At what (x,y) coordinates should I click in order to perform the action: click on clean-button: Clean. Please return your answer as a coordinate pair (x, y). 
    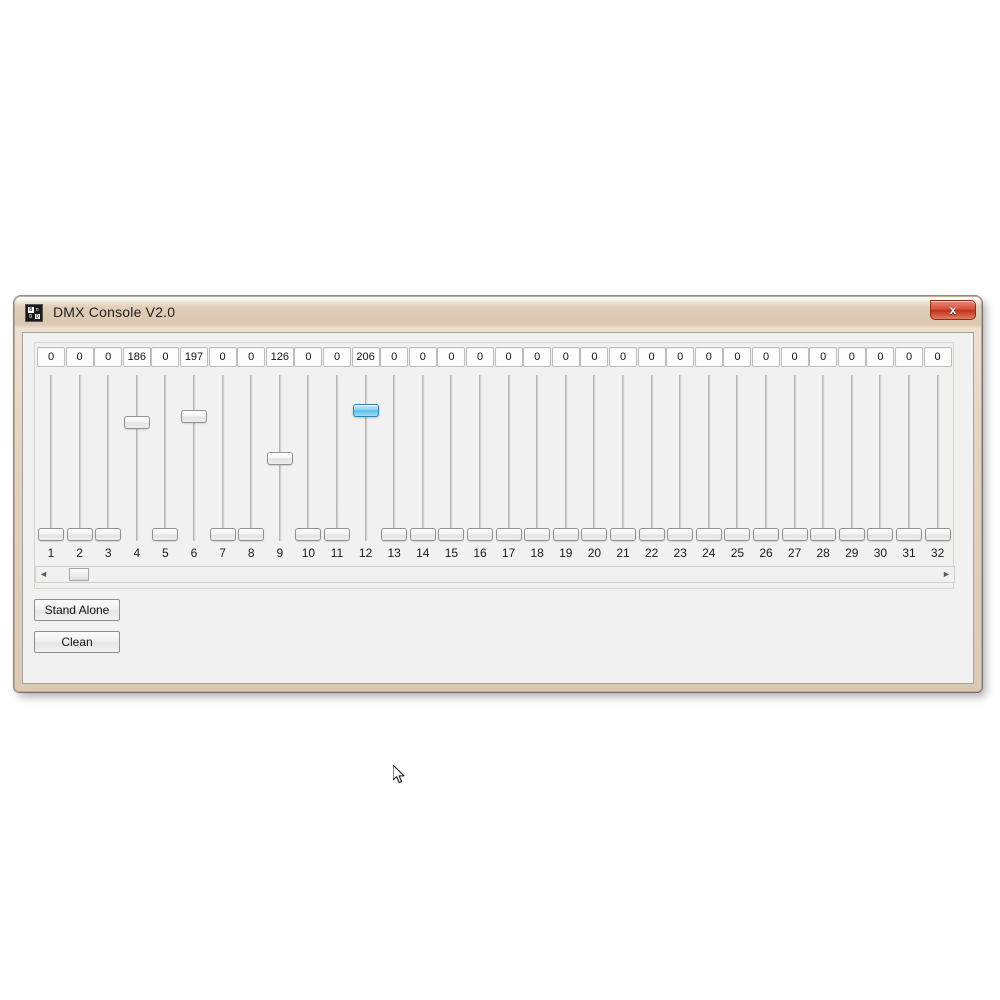
    Looking at the image, I should click on (77, 642).